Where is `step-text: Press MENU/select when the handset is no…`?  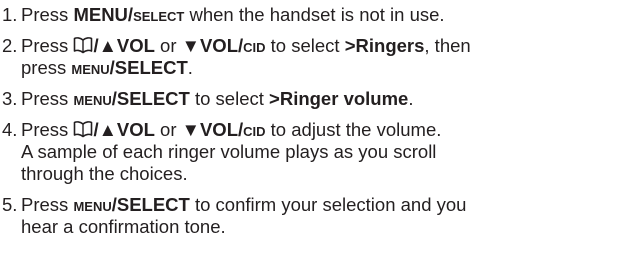 step-text: Press MENU/select when the handset is no… is located at coordinates (325, 15).